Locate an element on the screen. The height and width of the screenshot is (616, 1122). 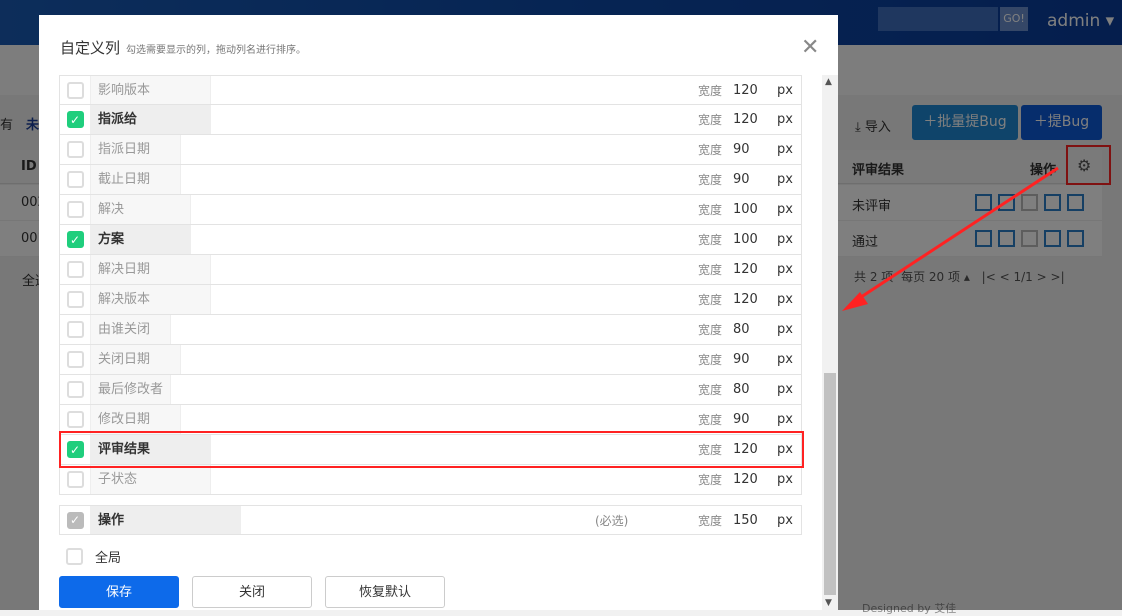
column-name: 方案 is located at coordinates (141, 239).